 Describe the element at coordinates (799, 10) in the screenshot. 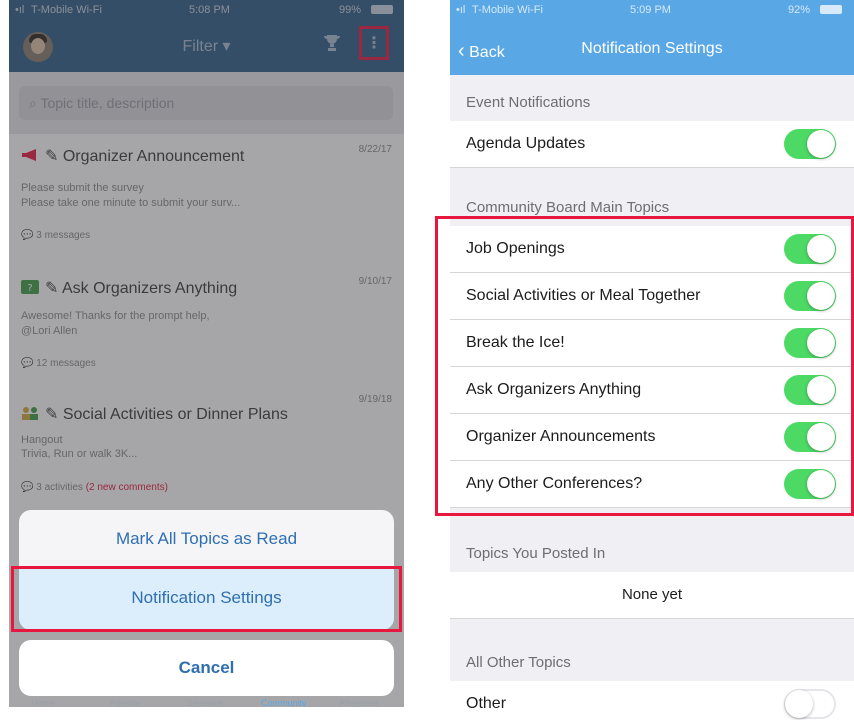

I see `battery-label: 92%` at that location.